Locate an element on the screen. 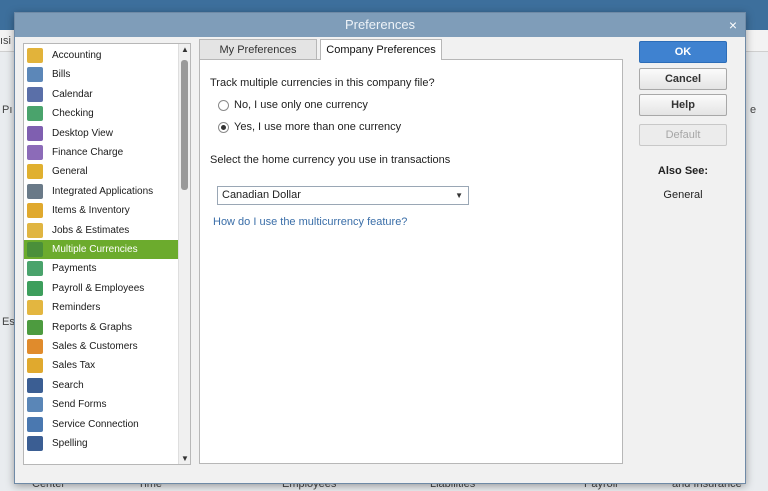 The width and height of the screenshot is (768, 491). radio-label: No, I use only one currency is located at coordinates (301, 105).